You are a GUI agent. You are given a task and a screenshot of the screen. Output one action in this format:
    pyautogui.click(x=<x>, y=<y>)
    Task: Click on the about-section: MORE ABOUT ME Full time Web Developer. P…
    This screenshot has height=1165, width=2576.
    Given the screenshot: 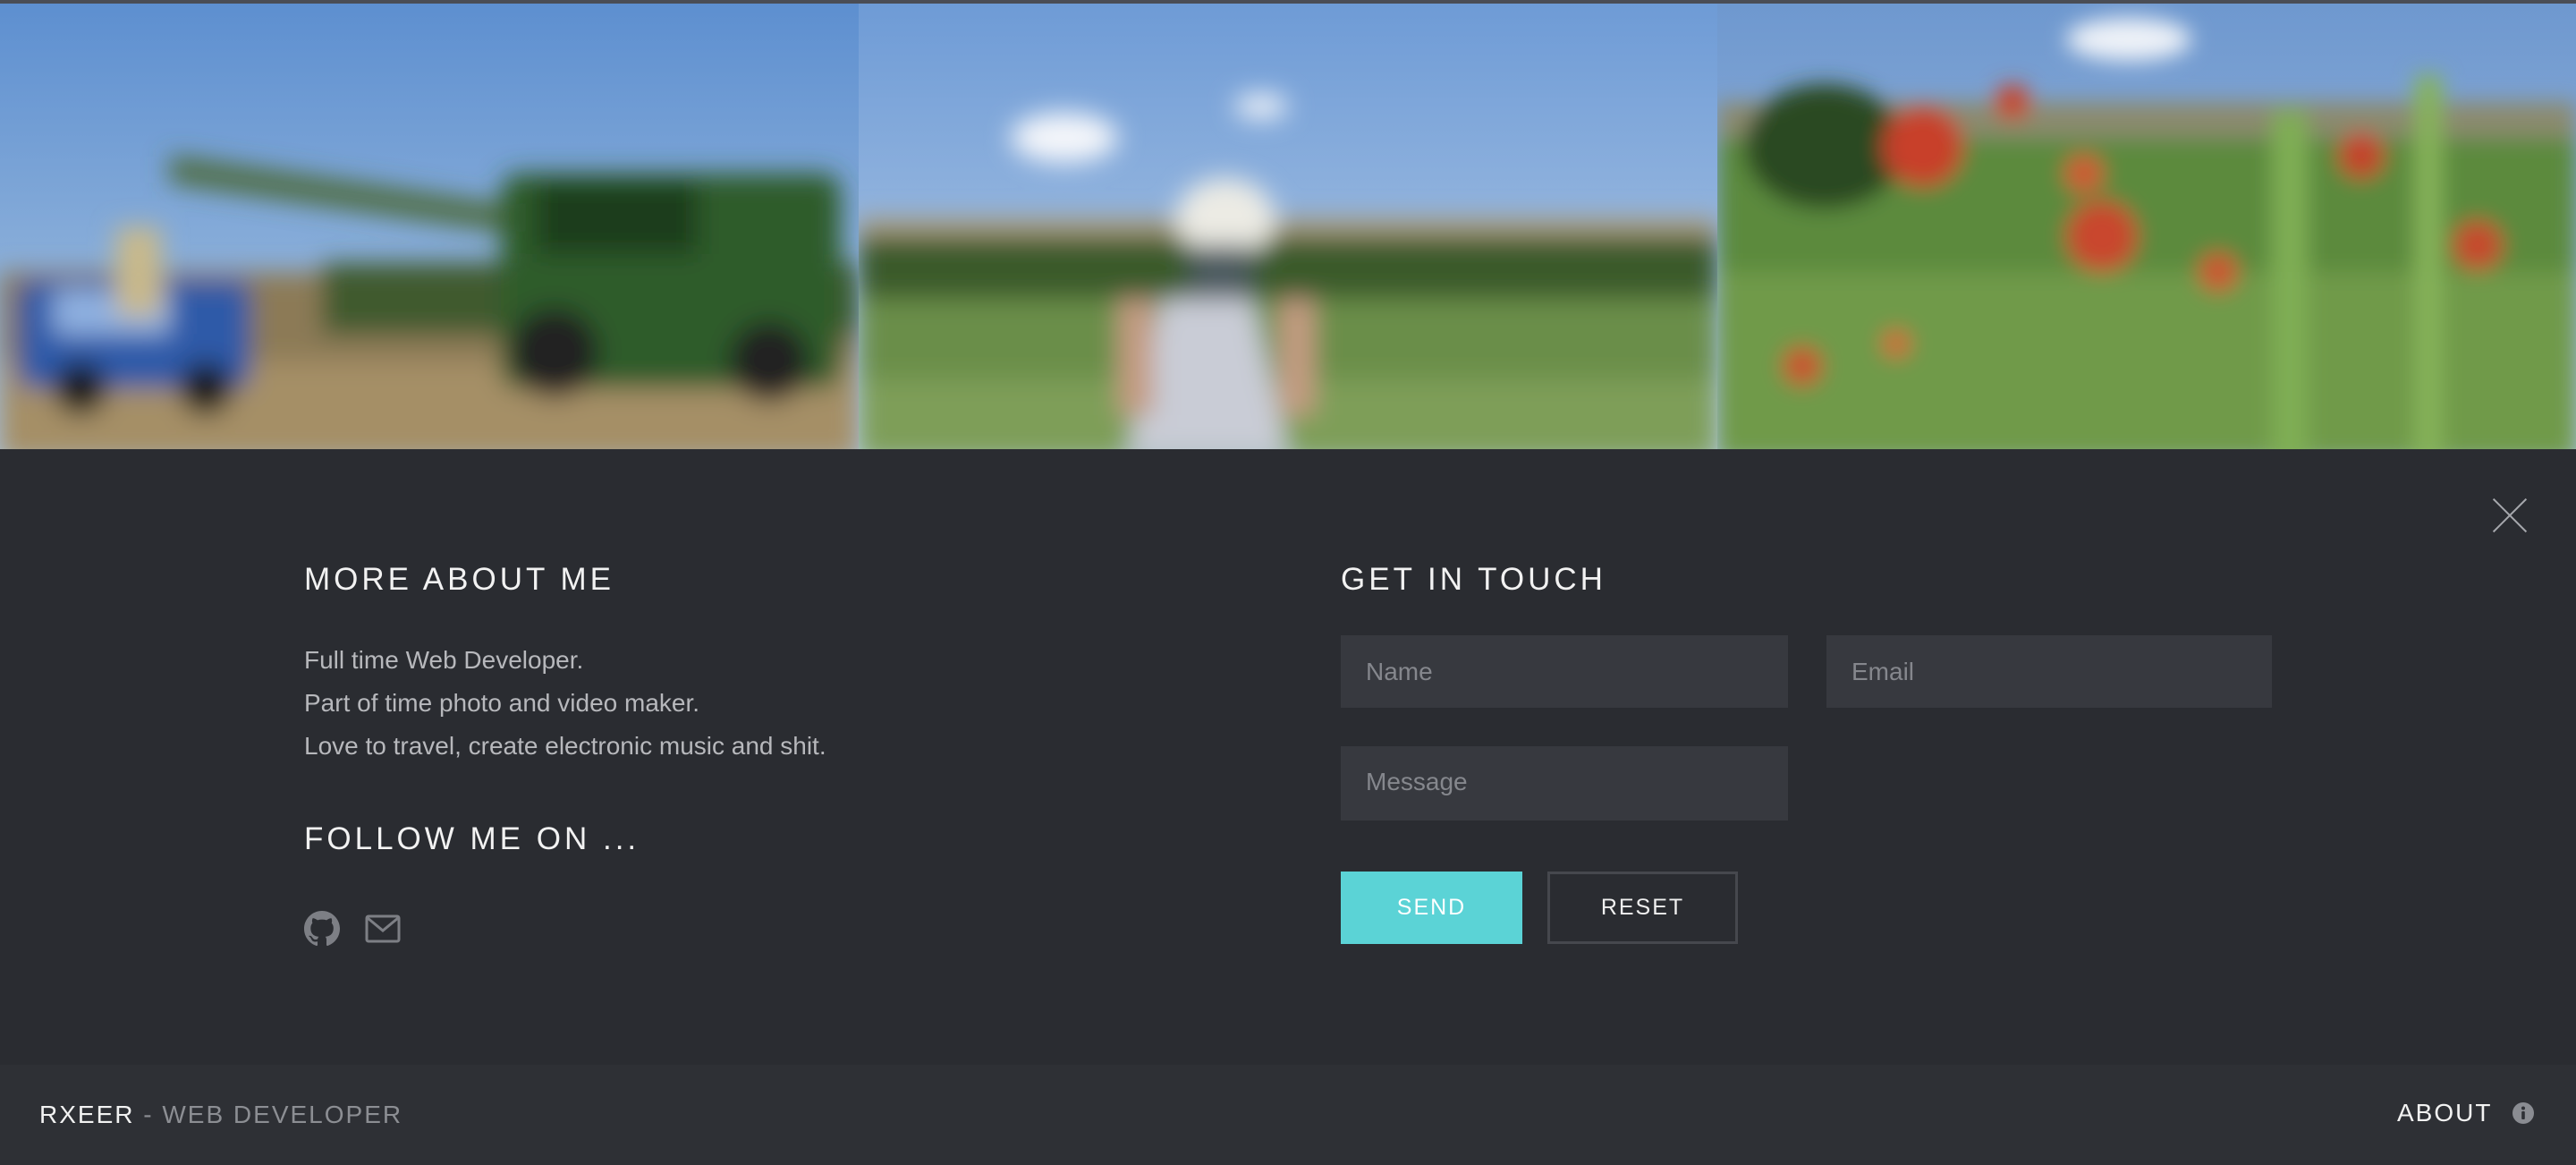 What is the action you would take?
    pyautogui.click(x=706, y=751)
    